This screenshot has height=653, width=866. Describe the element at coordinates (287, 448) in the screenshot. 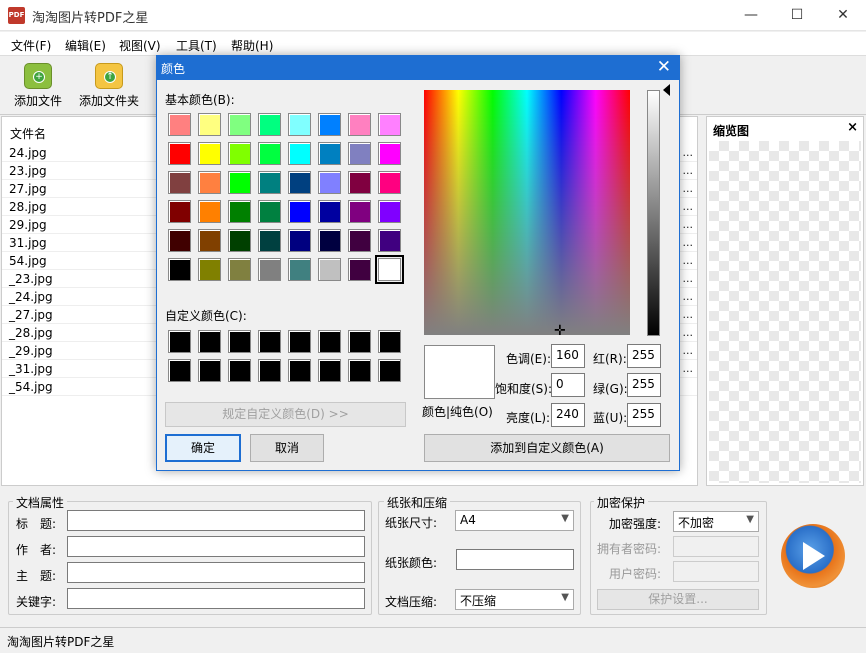

I see `cancel-button: 取消` at that location.